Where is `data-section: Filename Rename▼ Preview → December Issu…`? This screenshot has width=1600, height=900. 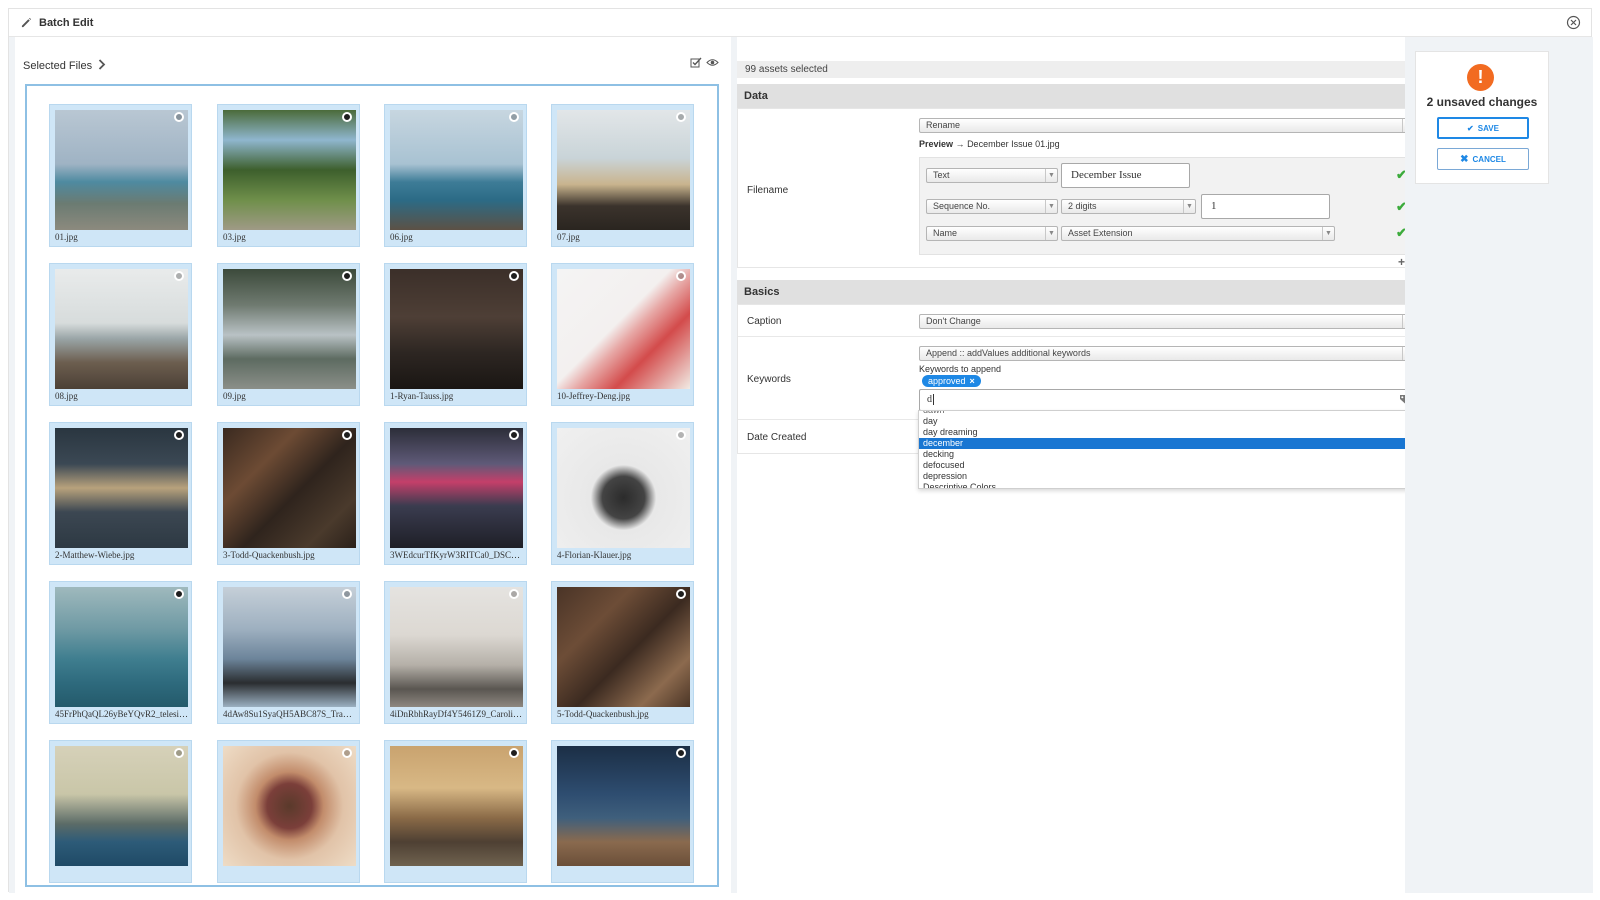
data-section: Filename Rename▼ Preview → December Issu… is located at coordinates (1084, 188).